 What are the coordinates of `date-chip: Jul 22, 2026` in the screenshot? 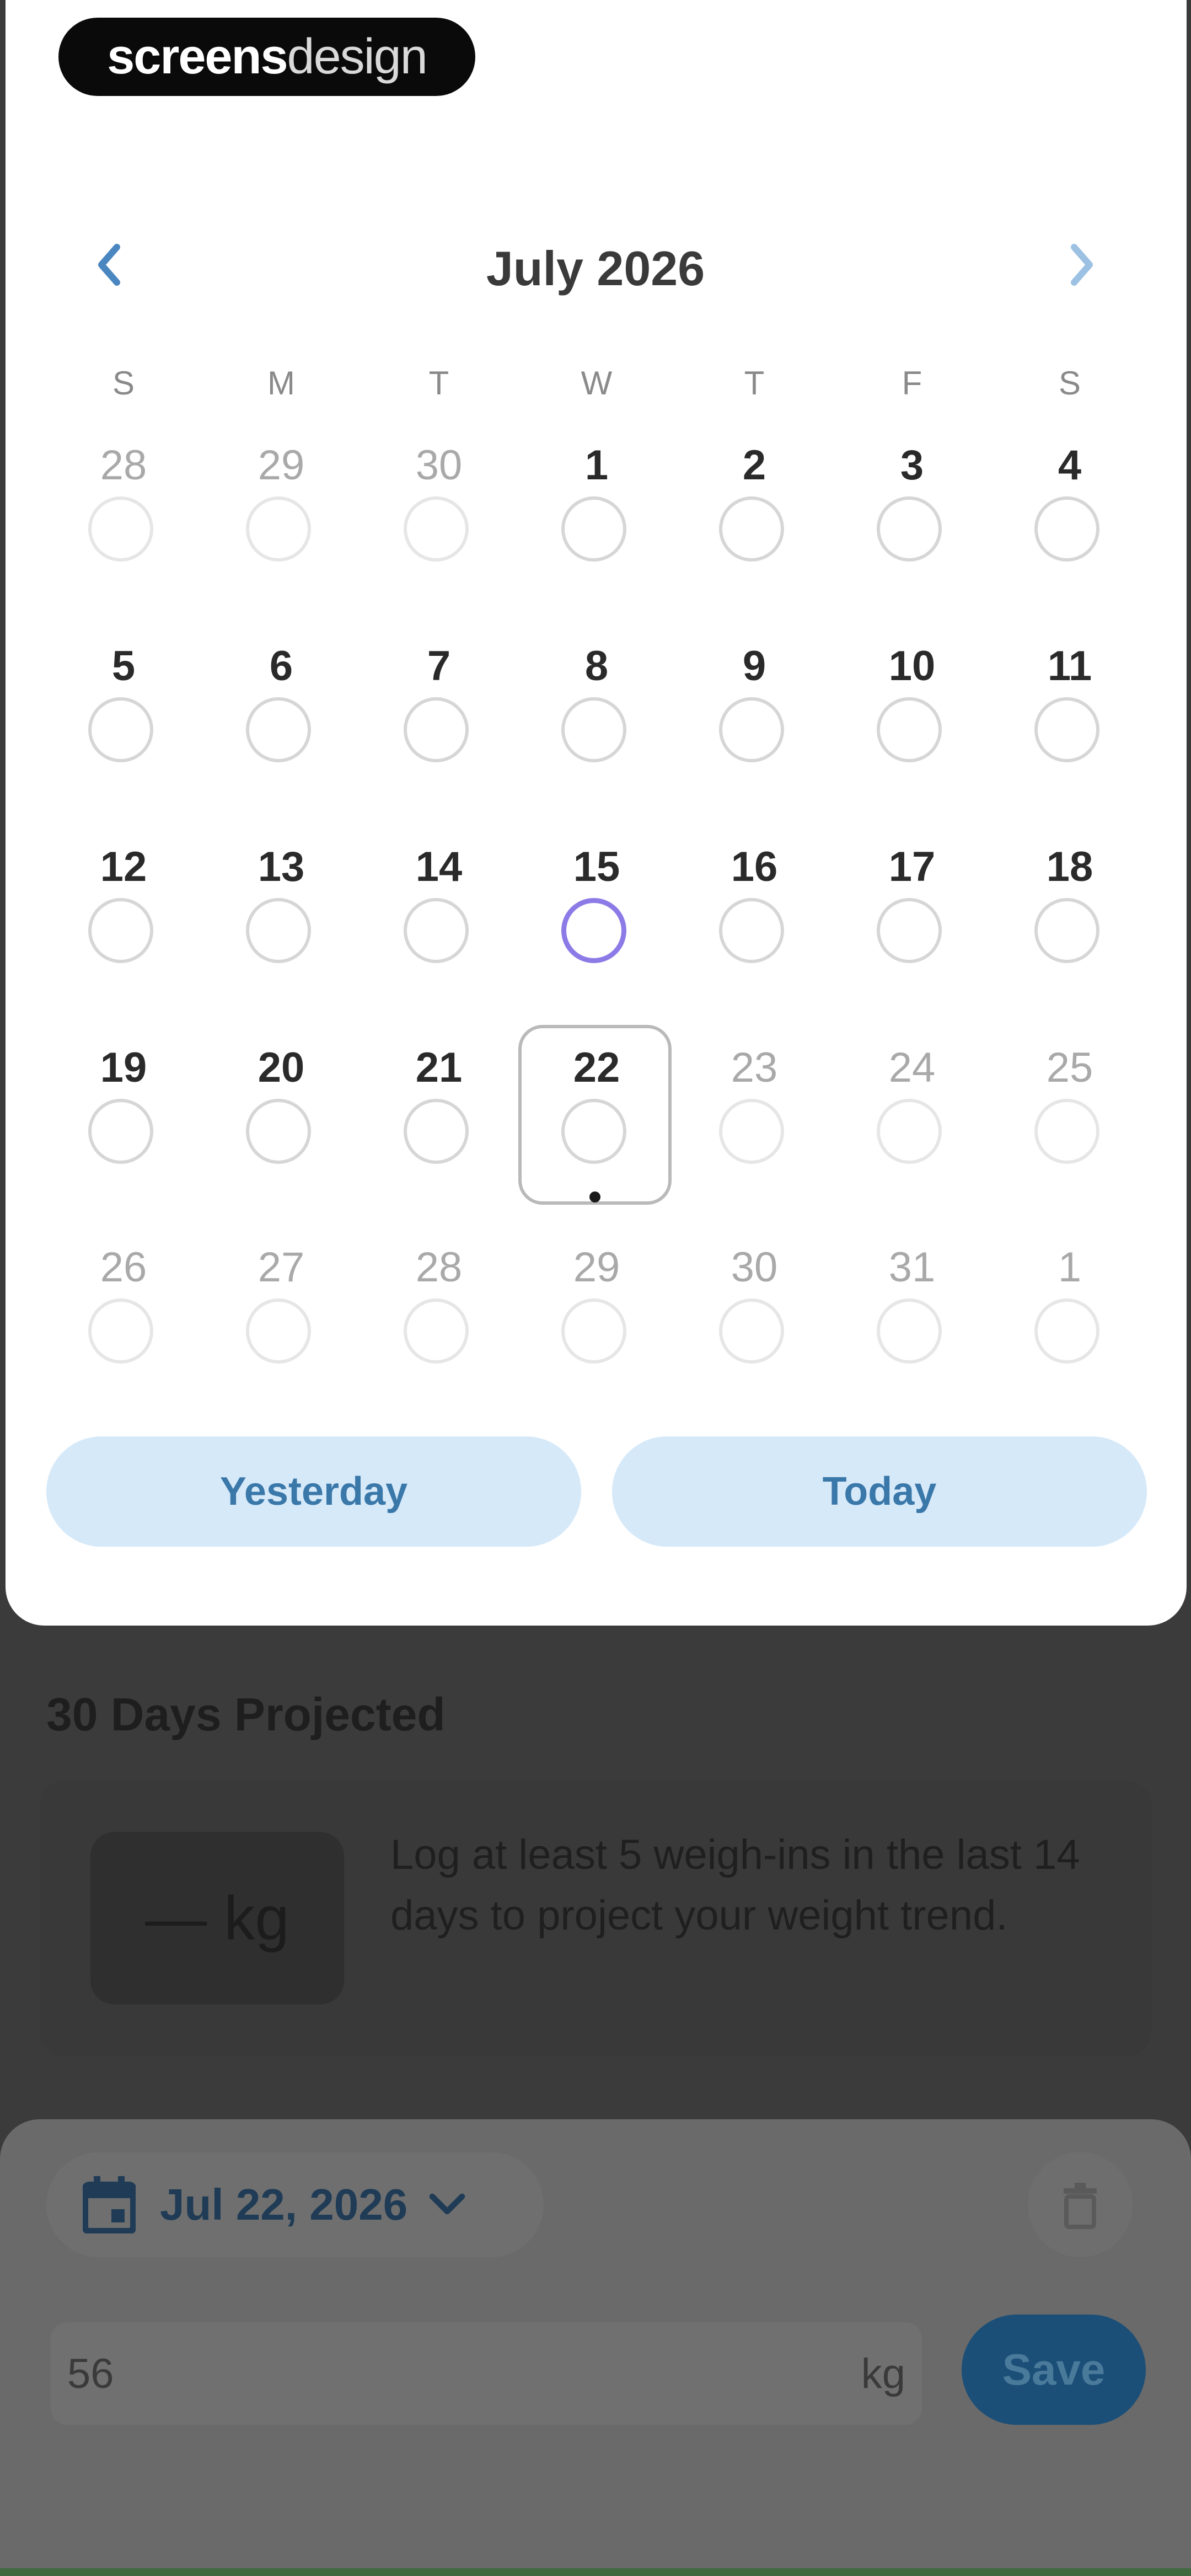 It's located at (295, 2204).